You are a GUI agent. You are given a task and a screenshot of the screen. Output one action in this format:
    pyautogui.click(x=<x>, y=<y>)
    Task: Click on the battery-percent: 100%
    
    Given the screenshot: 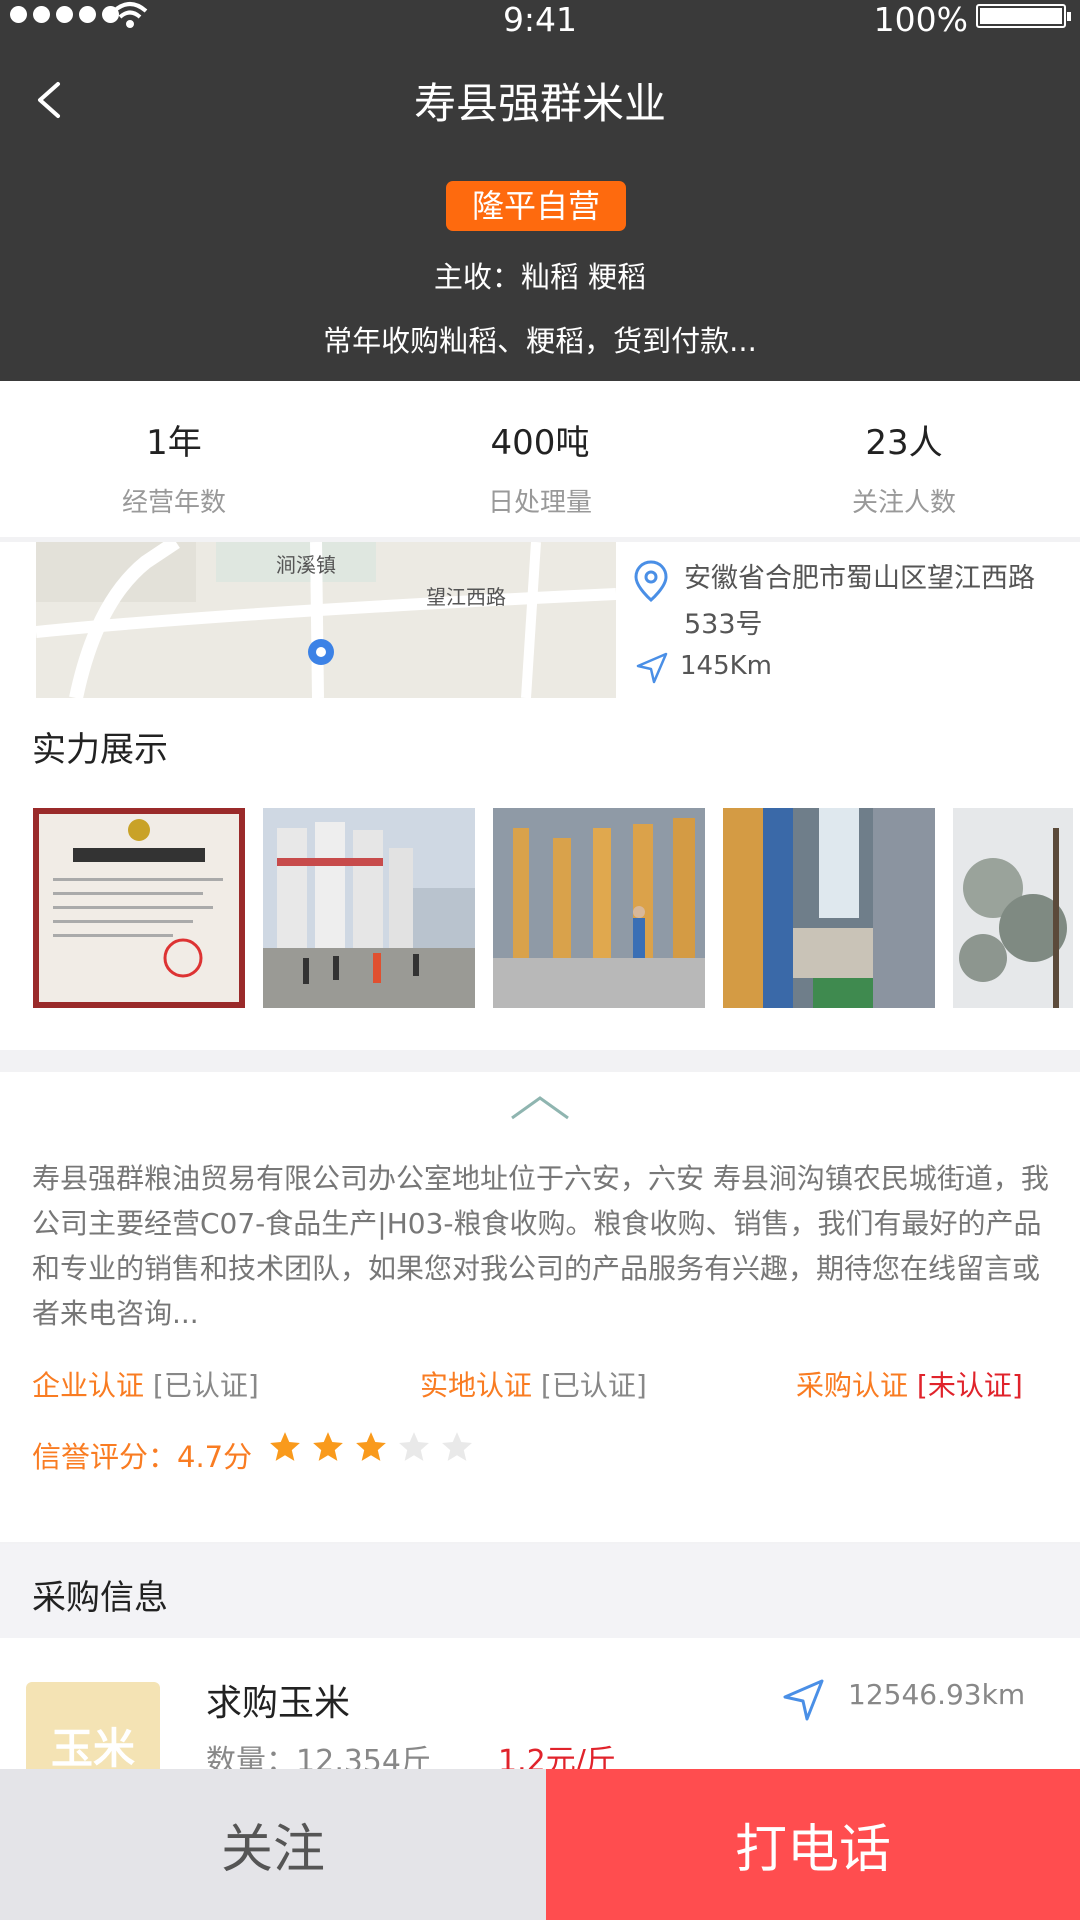 What is the action you would take?
    pyautogui.click(x=920, y=19)
    